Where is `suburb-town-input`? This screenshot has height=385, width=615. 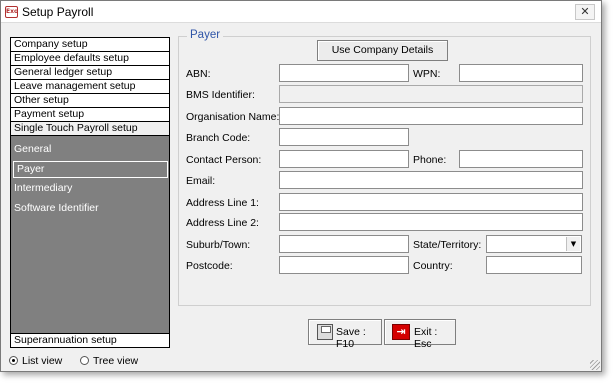
suburb-town-input is located at coordinates (344, 244).